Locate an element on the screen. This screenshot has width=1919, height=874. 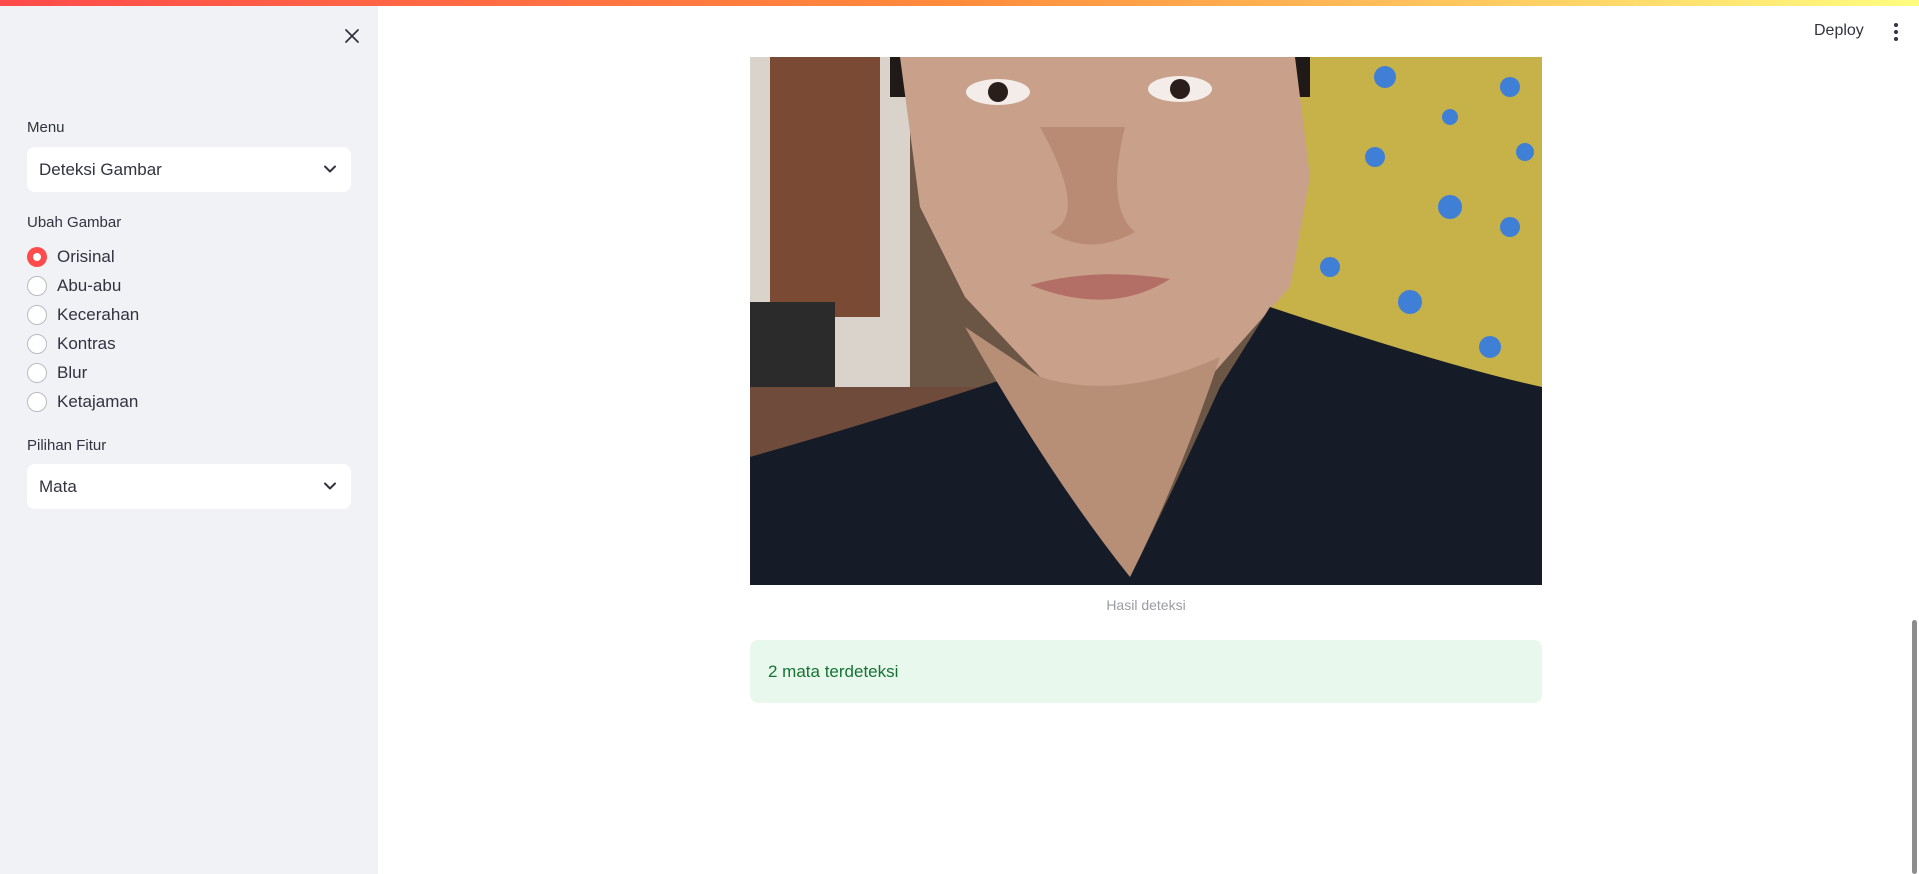
radio-ketajaman: Ketajaman is located at coordinates (83, 401).